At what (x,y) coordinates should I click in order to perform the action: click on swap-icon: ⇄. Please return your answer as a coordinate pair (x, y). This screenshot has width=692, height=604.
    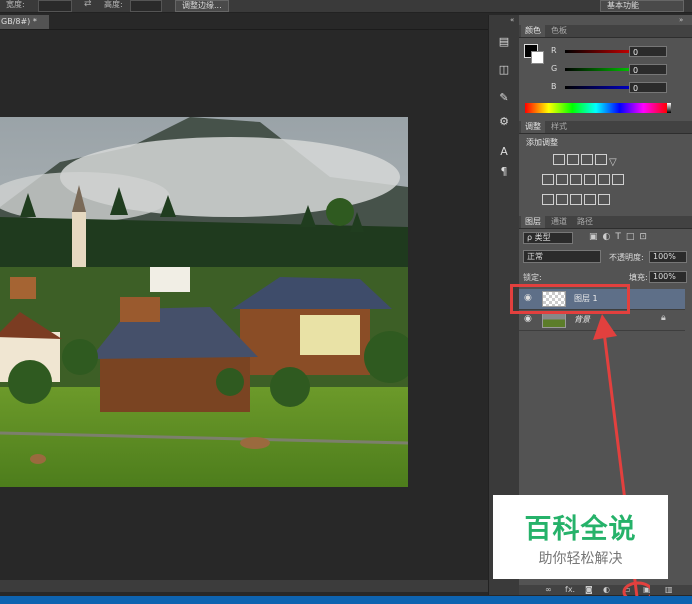
    Looking at the image, I should click on (88, 4).